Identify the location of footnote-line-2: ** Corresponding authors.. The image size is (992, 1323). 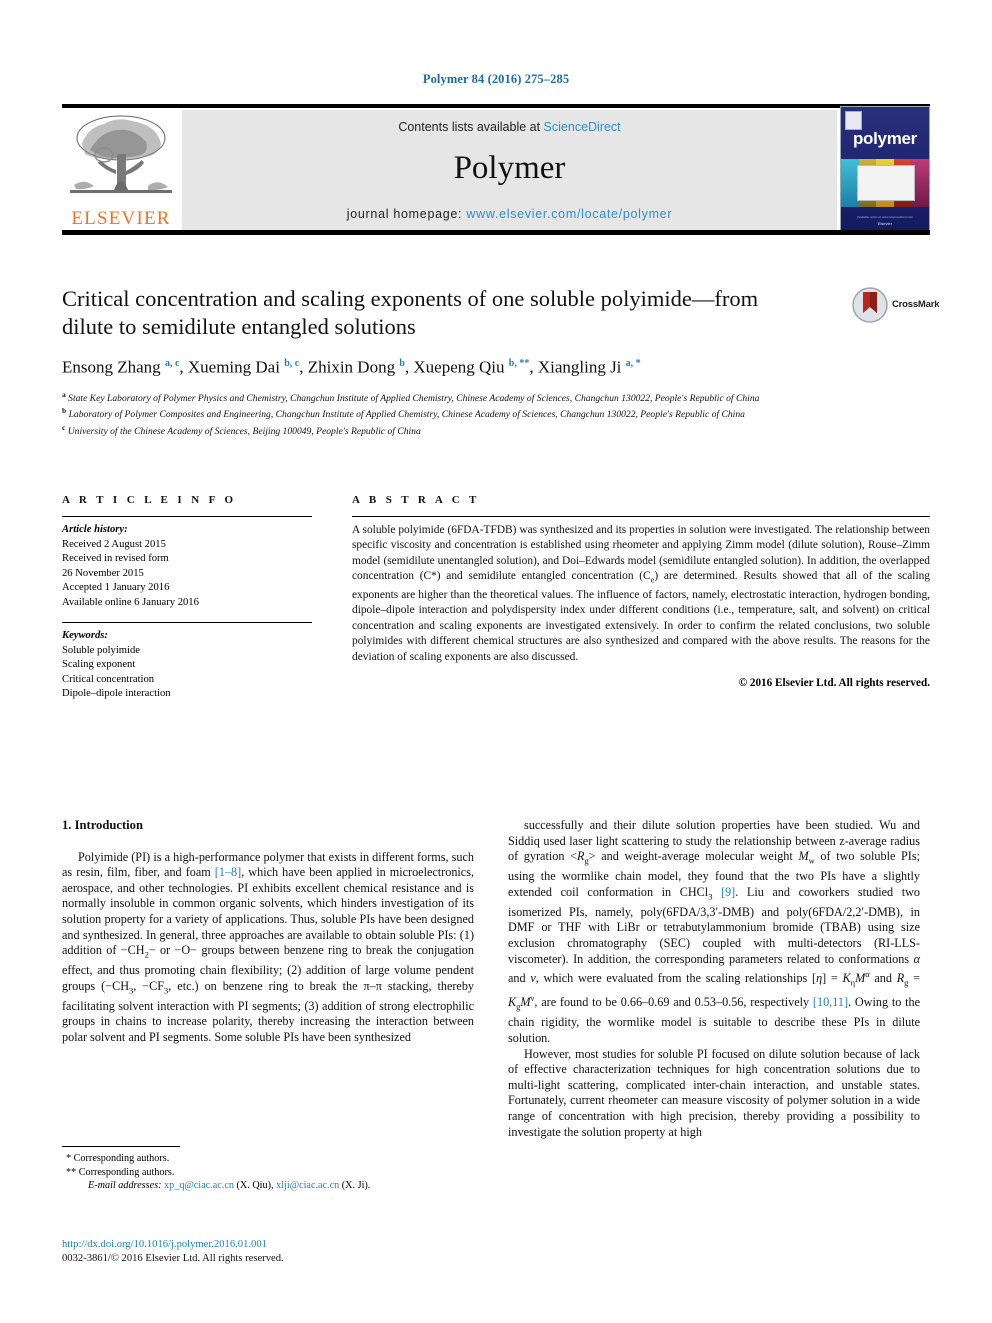
(268, 1173).